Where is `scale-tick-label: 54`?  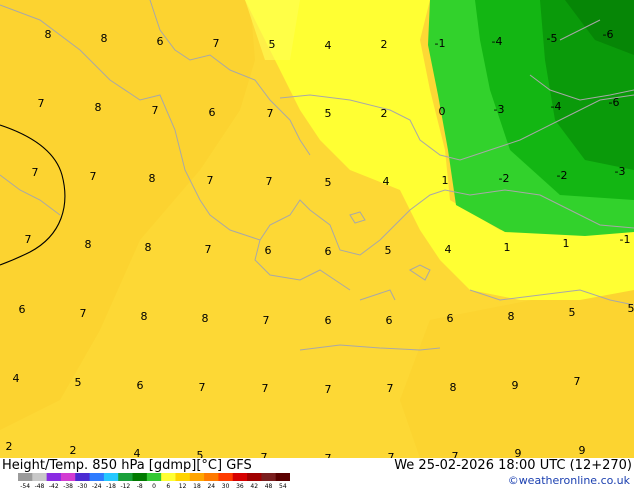 scale-tick-label: 54 is located at coordinates (283, 486).